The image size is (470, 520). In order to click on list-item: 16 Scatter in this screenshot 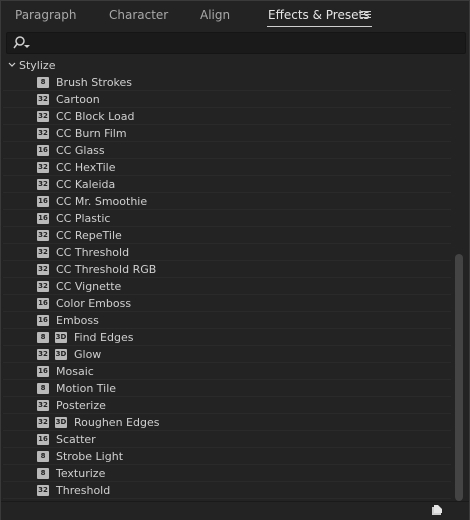, I will do `click(227, 439)`.